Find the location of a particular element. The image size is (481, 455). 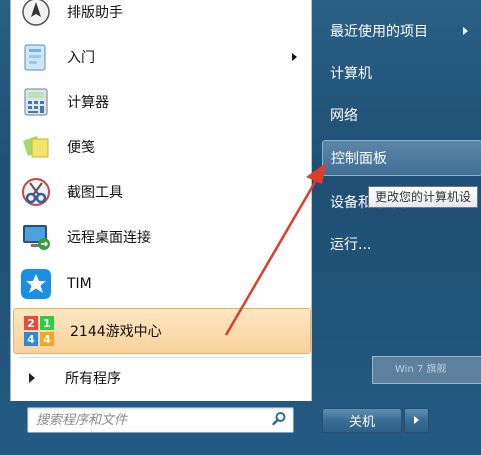

shutdown-button: 关机 is located at coordinates (362, 420).